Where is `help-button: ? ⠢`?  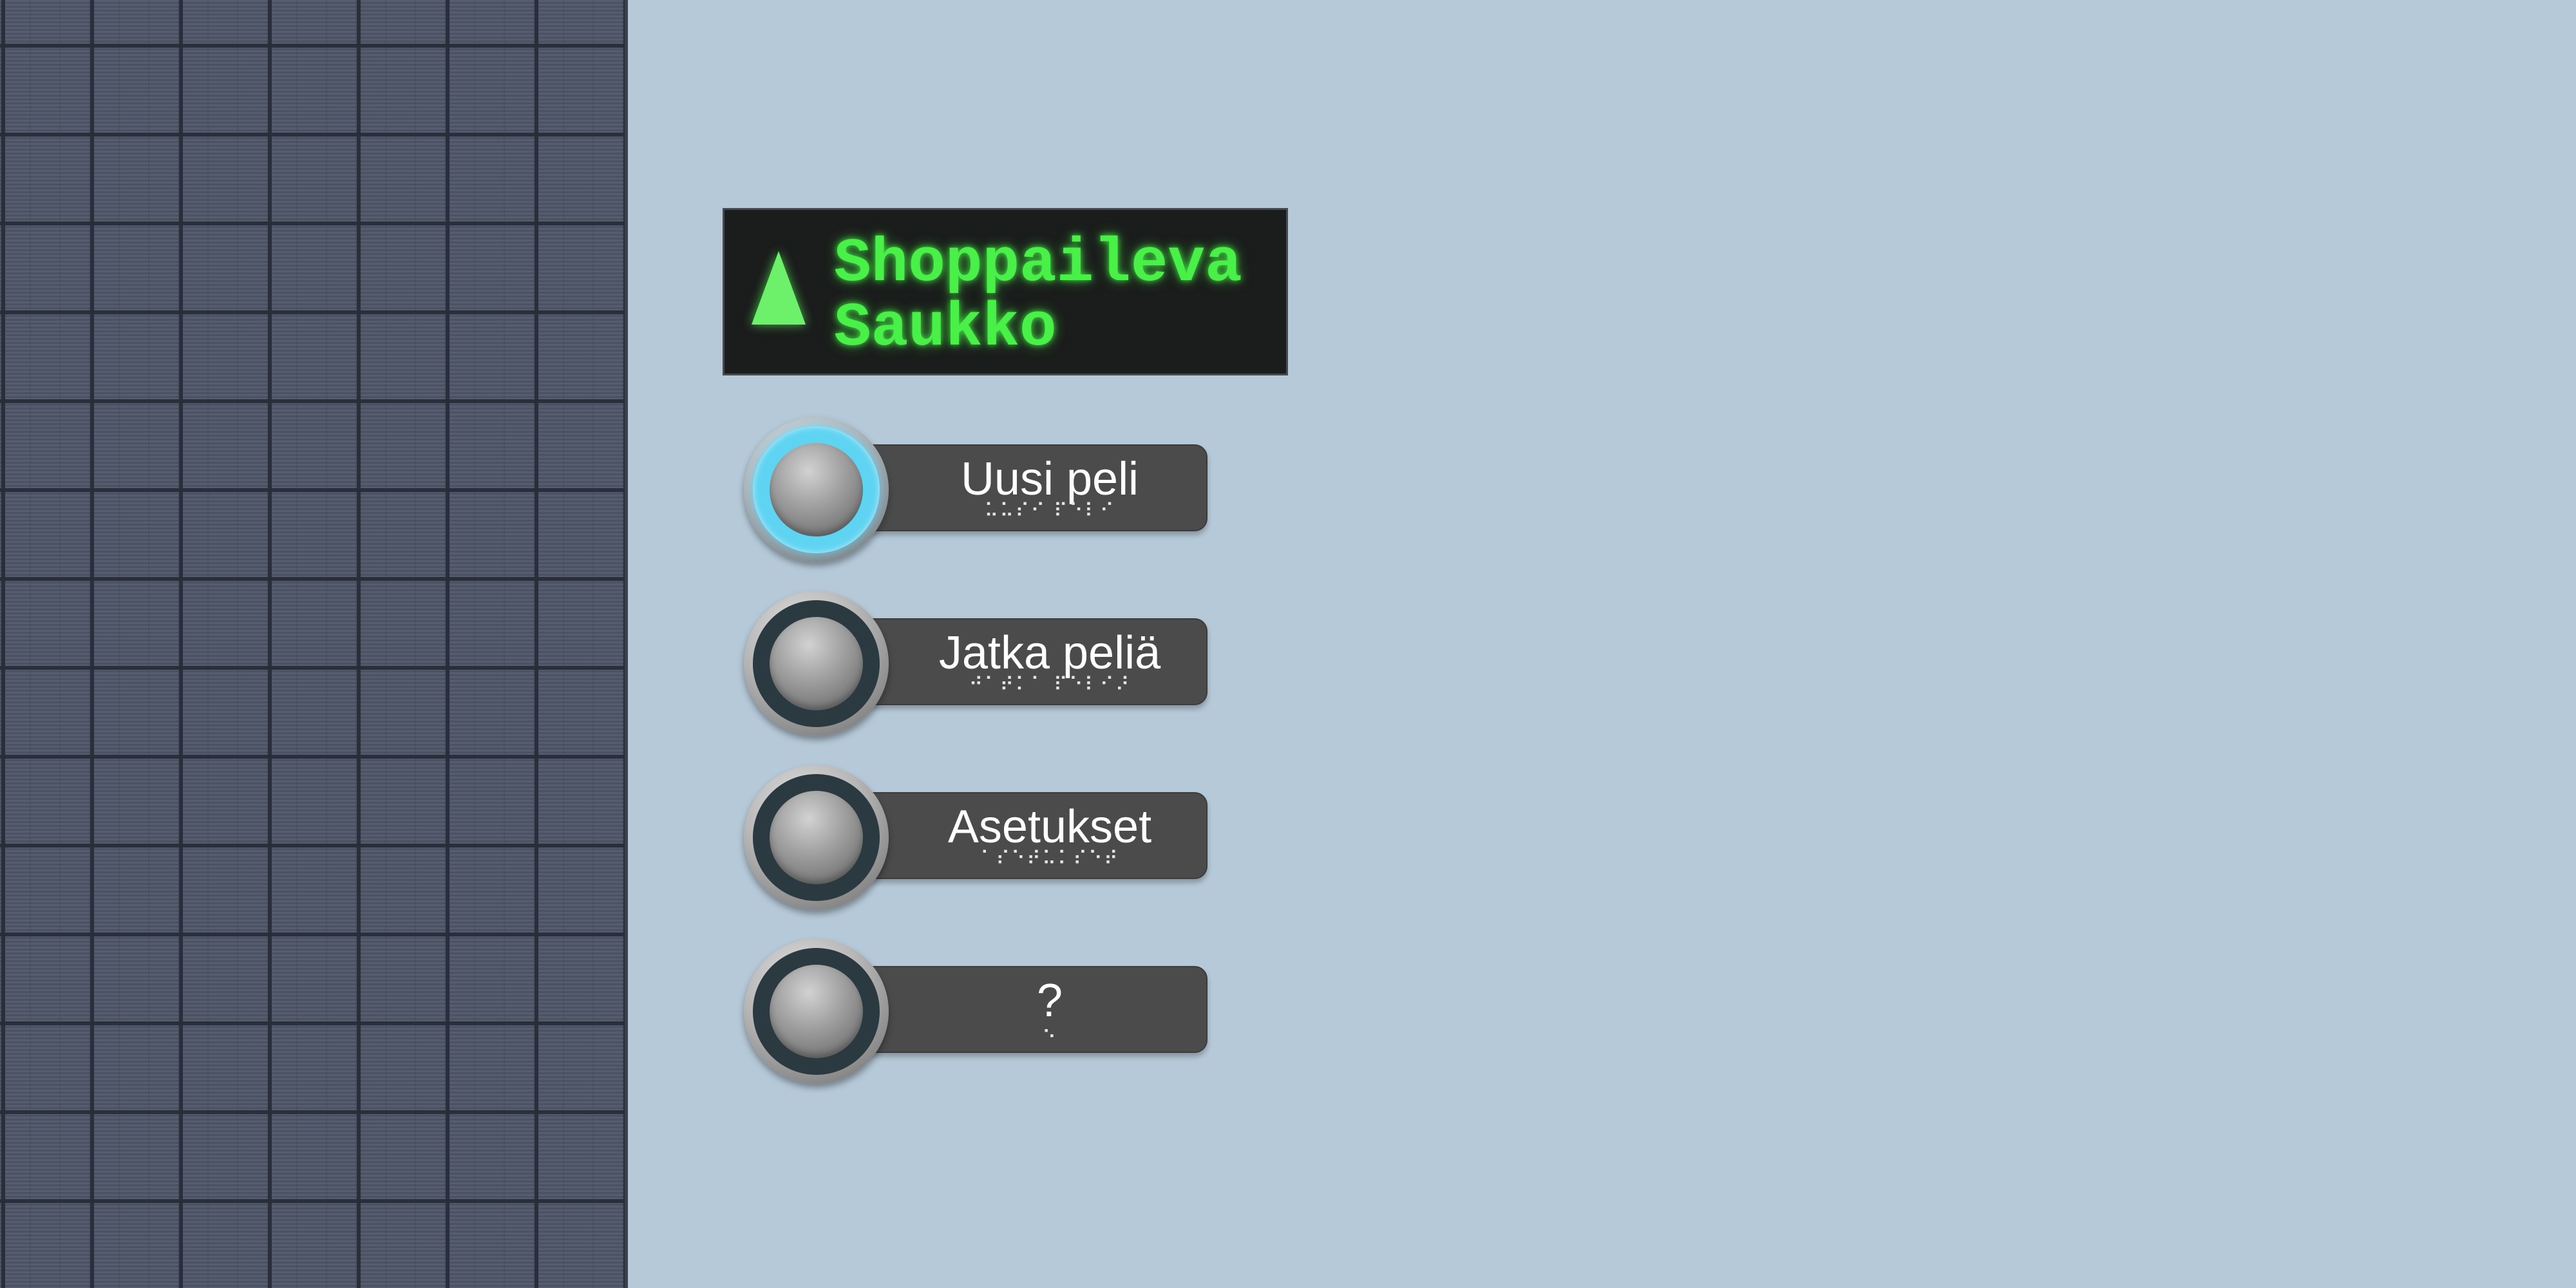
help-button: ? ⠢ is located at coordinates (976, 1011).